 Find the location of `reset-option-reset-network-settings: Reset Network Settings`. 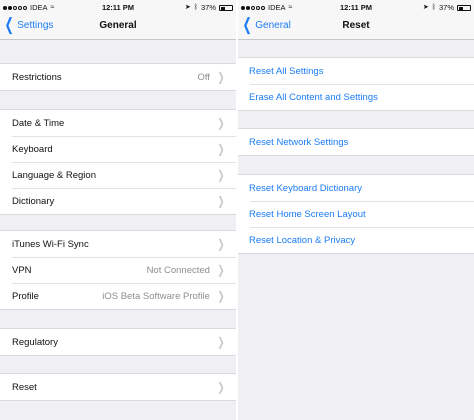

reset-option-reset-network-settings: Reset Network Settings is located at coordinates (356, 142).